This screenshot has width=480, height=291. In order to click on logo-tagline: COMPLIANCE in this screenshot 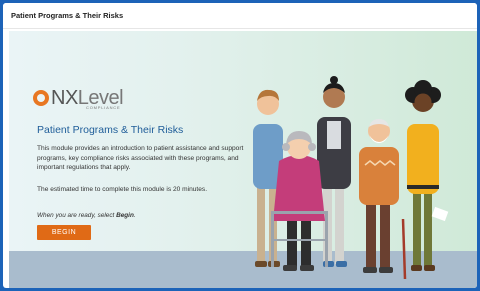, I will do `click(103, 107)`.